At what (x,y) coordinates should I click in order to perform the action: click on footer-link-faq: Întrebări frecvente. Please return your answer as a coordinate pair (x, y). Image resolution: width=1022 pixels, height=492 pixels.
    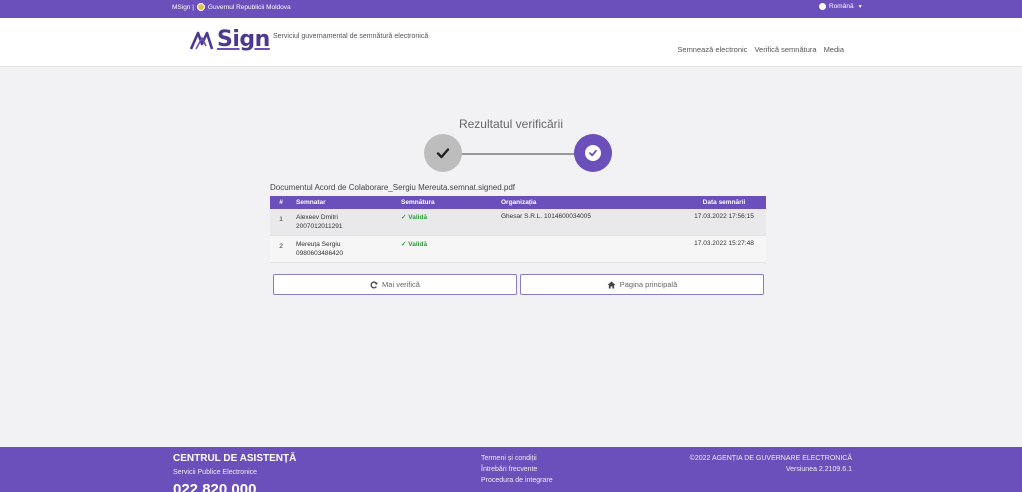
    Looking at the image, I should click on (517, 469).